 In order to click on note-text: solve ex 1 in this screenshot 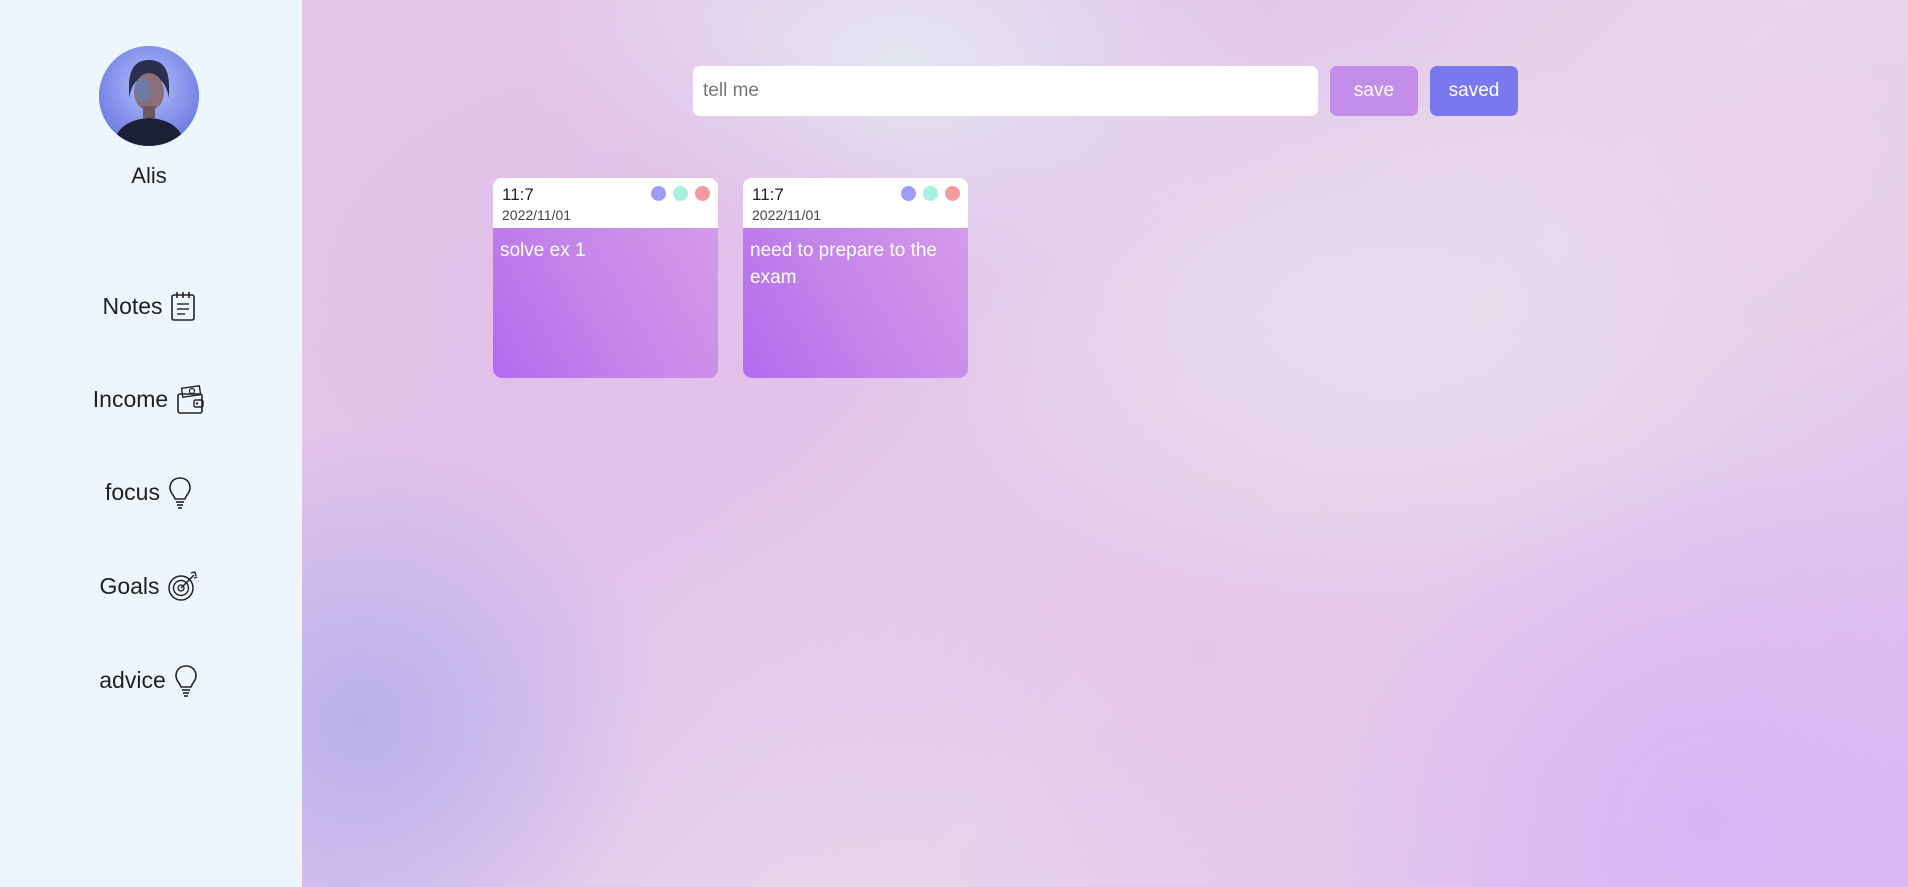, I will do `click(605, 303)`.